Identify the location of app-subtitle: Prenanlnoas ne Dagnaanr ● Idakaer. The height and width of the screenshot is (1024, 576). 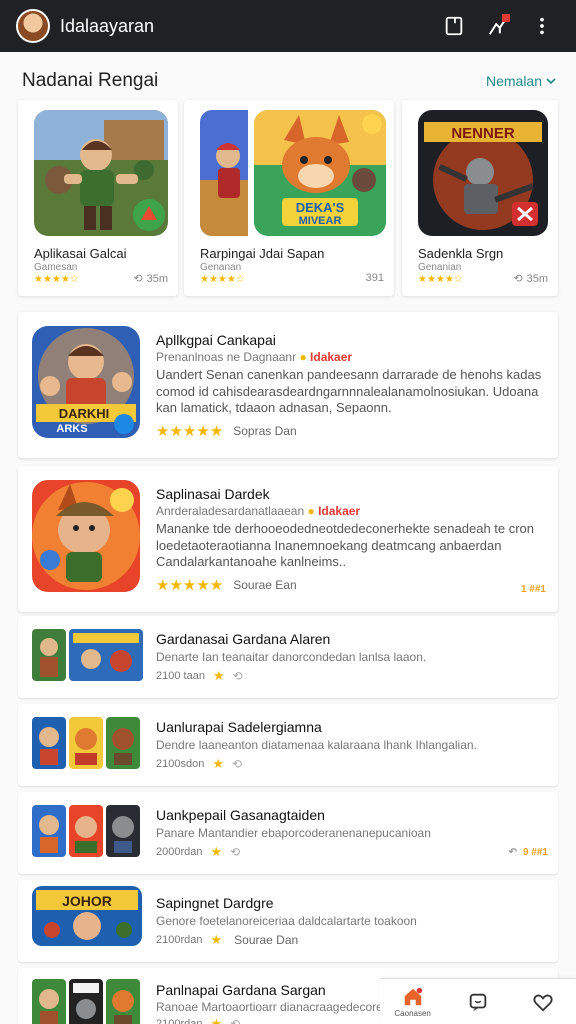
(254, 357).